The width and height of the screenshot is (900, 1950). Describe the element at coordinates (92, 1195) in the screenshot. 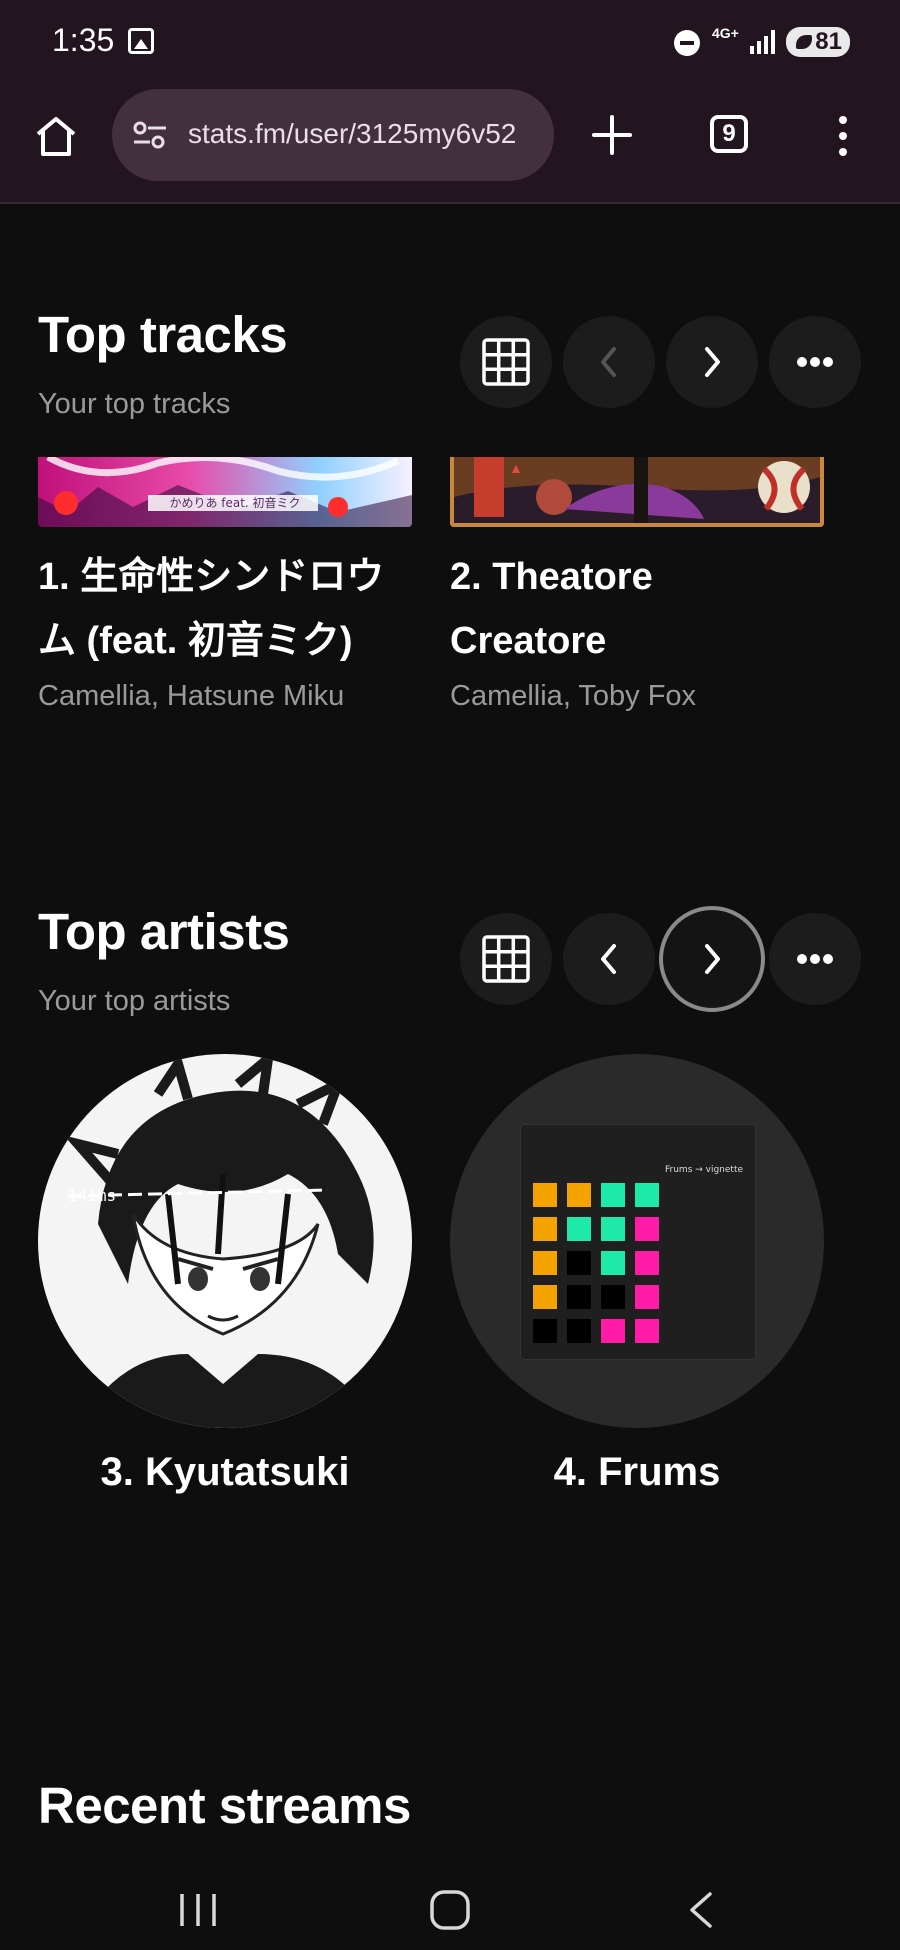

I see `artist-portrait-text: 141ms` at that location.